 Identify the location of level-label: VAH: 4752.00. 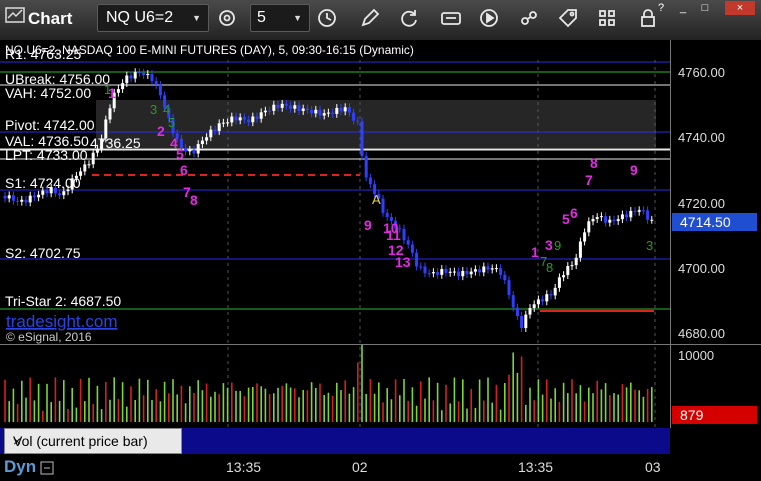
(48, 93).